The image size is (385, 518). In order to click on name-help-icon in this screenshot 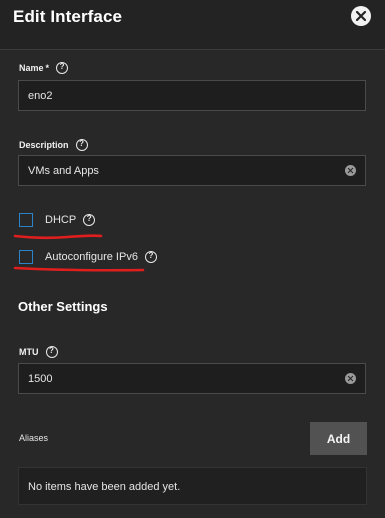, I will do `click(62, 68)`.